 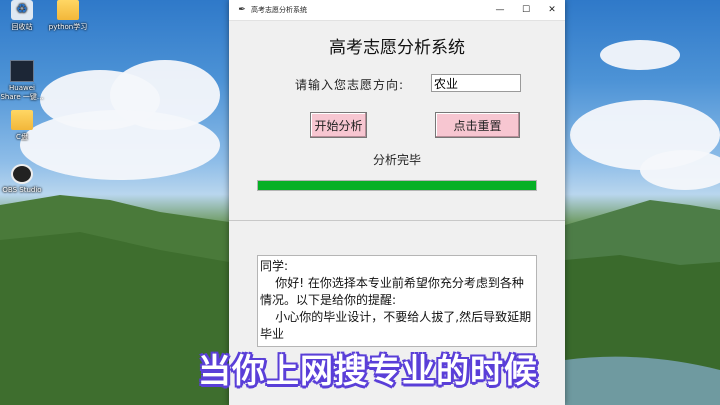 What do you see at coordinates (476, 83) in the screenshot?
I see `direction-input` at bounding box center [476, 83].